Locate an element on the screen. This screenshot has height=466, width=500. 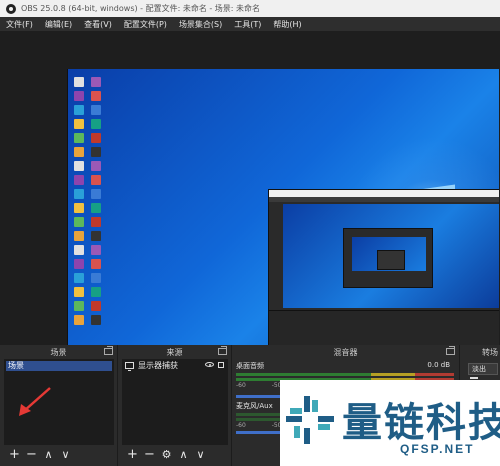
red-arrow-annotation is located at coordinates (35, 401).